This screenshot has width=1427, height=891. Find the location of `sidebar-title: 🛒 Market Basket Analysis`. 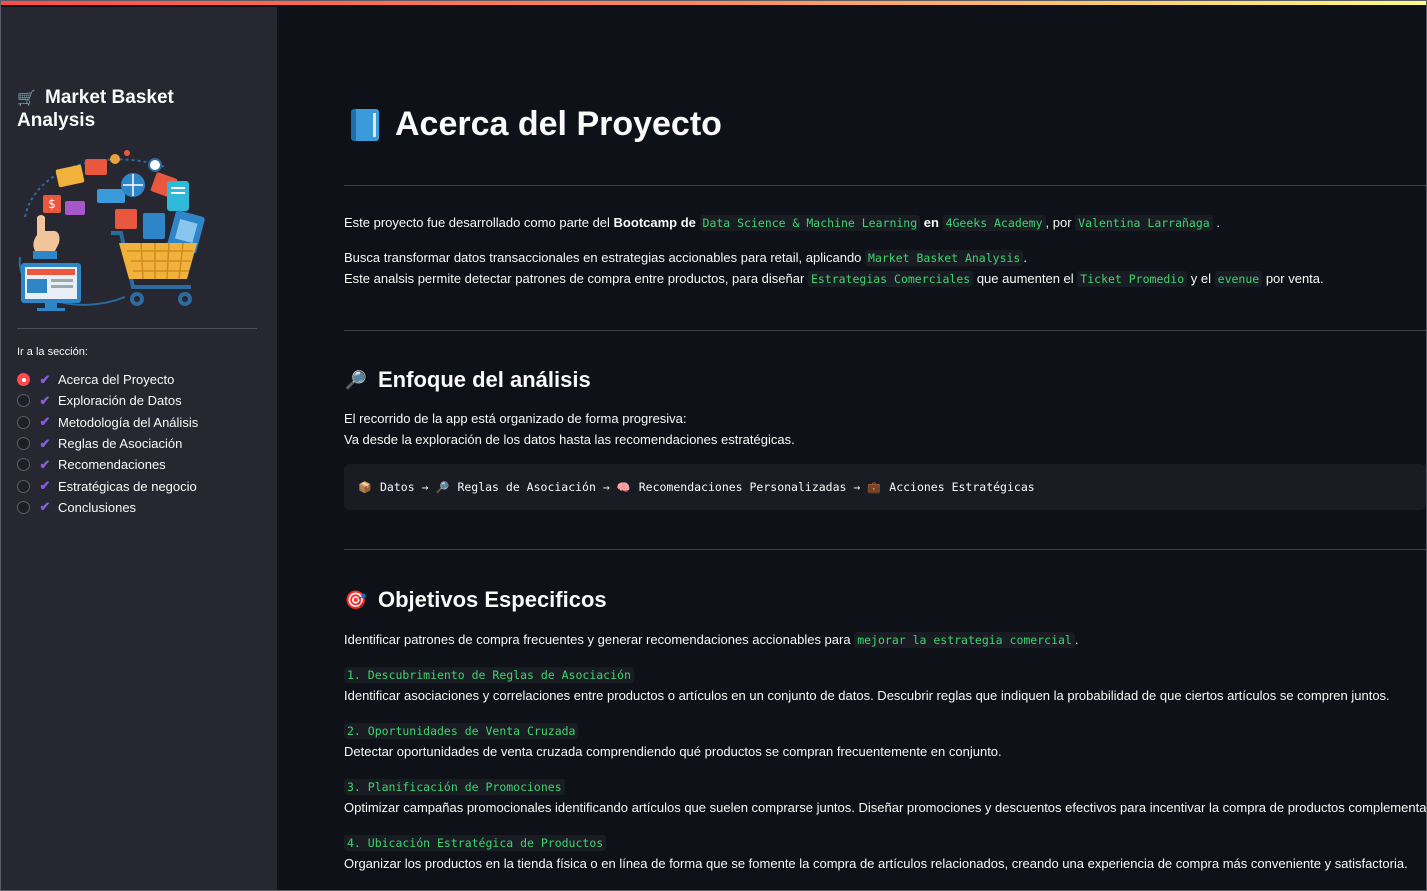

sidebar-title: 🛒 Market Basket Analysis is located at coordinates (132, 109).